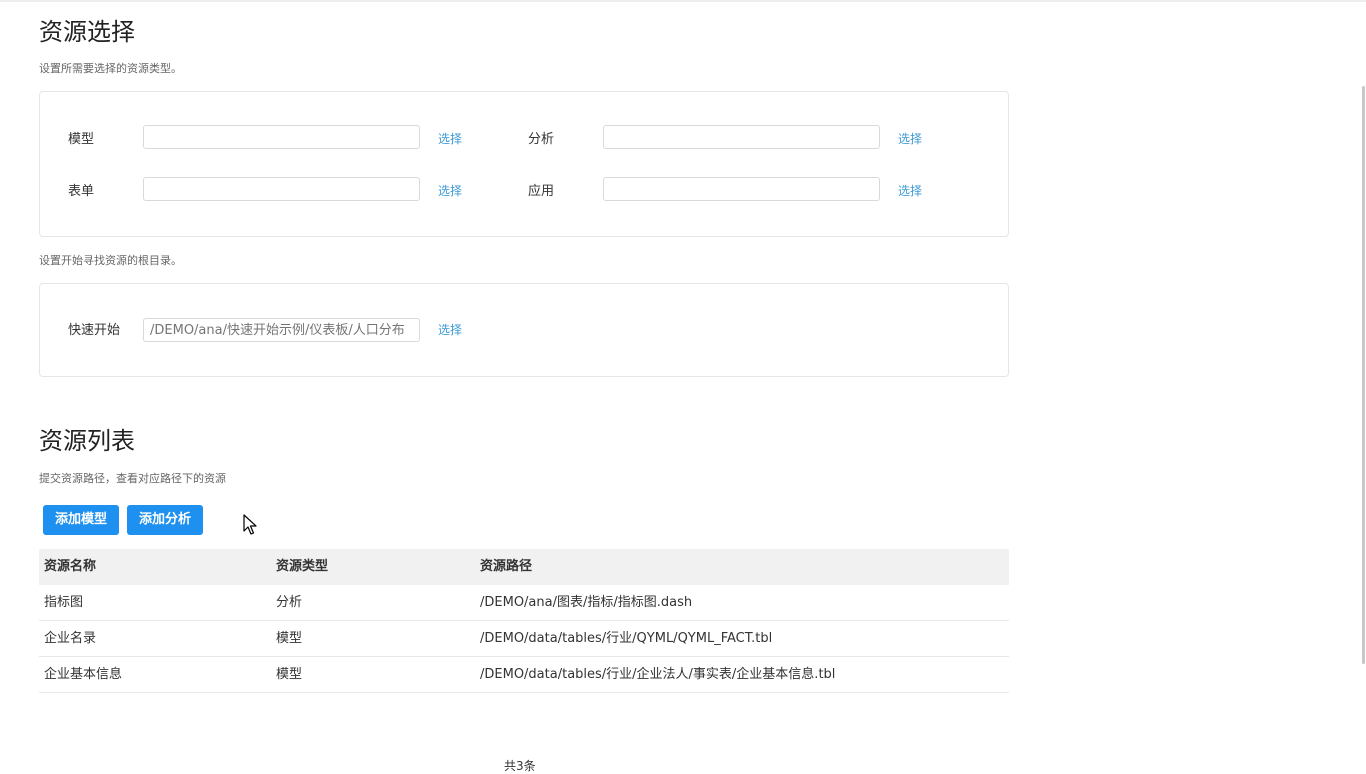 This screenshot has width=1366, height=774. Describe the element at coordinates (70, 567) in the screenshot. I see `column-header-name: 资源名称` at that location.